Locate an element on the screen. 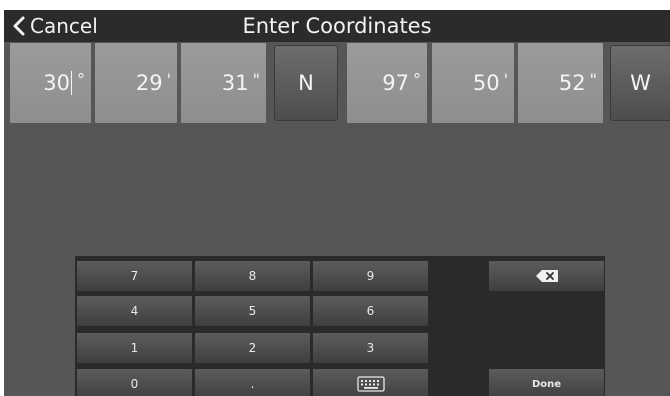 The width and height of the screenshot is (670, 396). longitude-degrees-field: 97 ° is located at coordinates (387, 83).